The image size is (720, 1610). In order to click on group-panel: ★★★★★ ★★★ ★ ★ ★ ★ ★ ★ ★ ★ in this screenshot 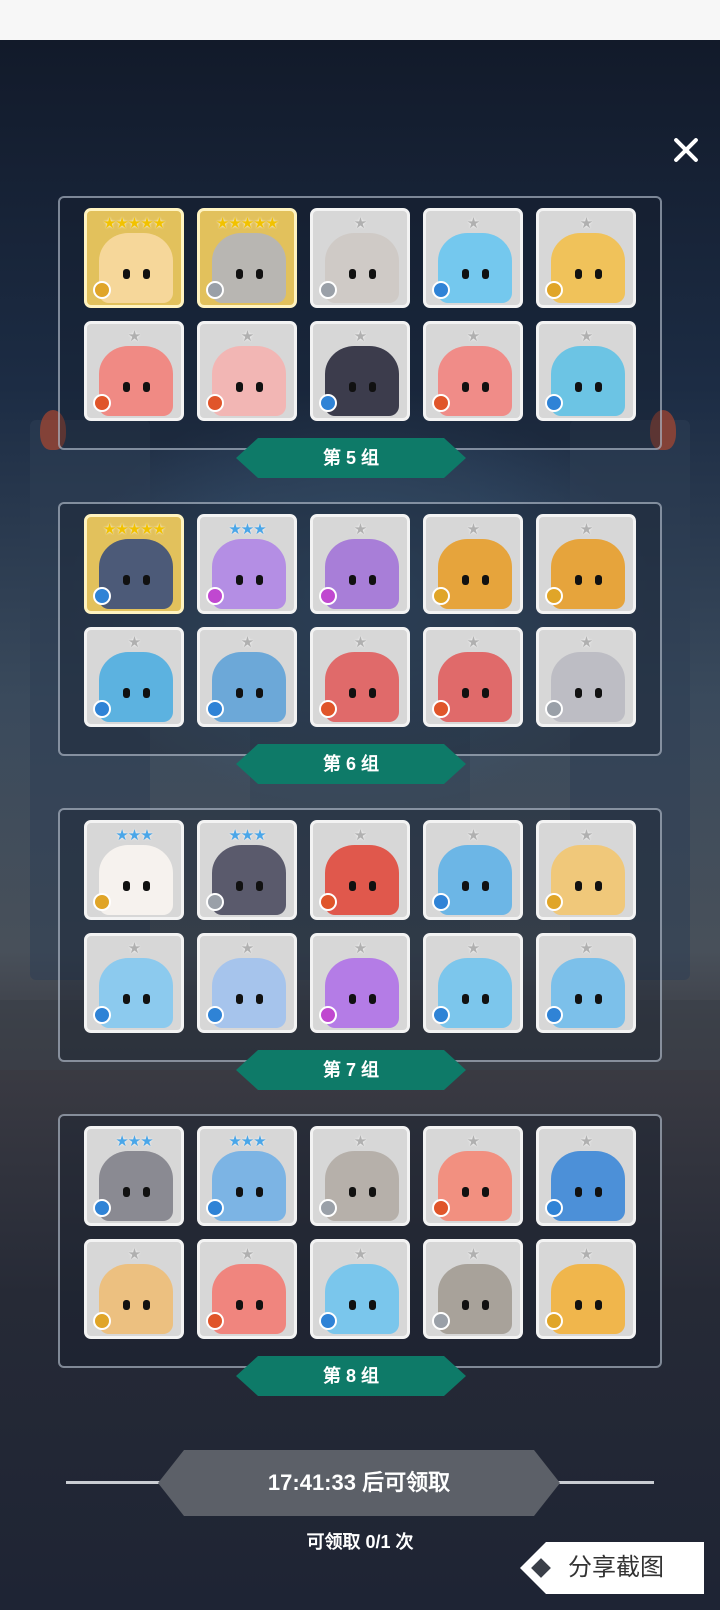, I will do `click(360, 629)`.